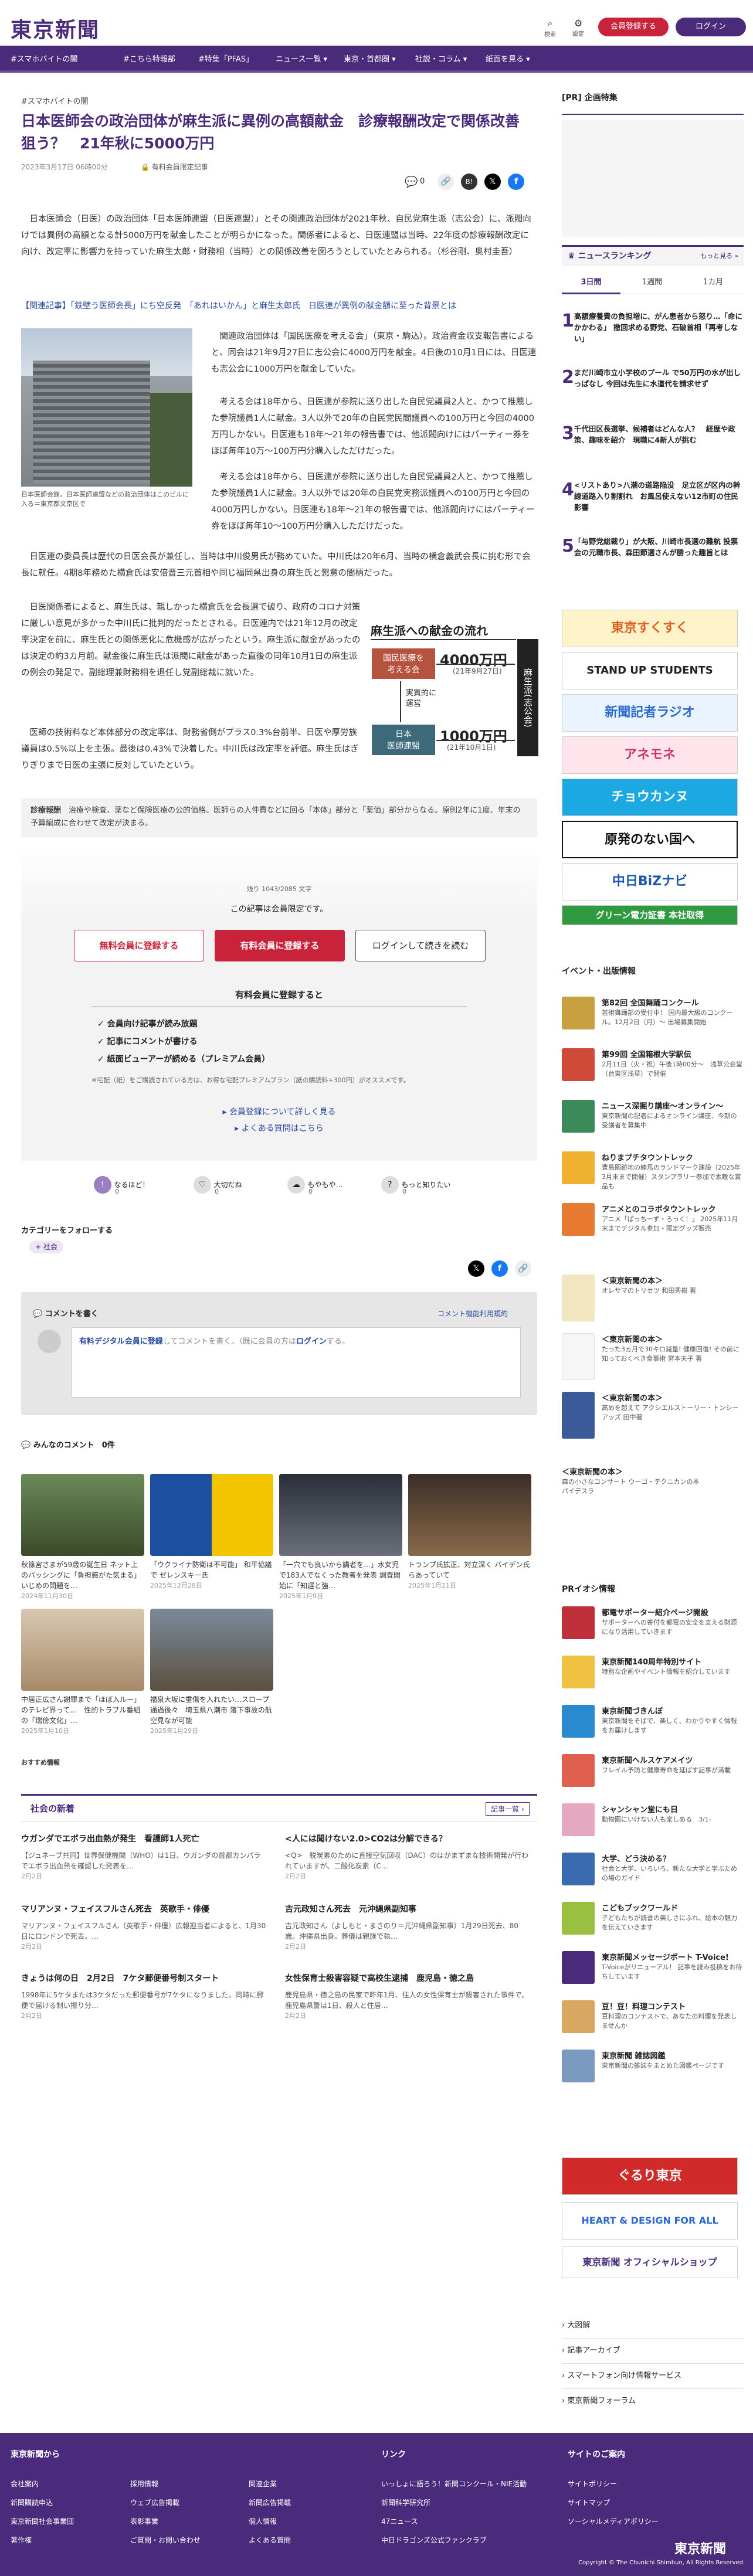 This screenshot has width=753, height=2576. Describe the element at coordinates (454, 2484) in the screenshot. I see `footer-link: いっしょに語ろう！新聞コンクール・NIE活動` at that location.